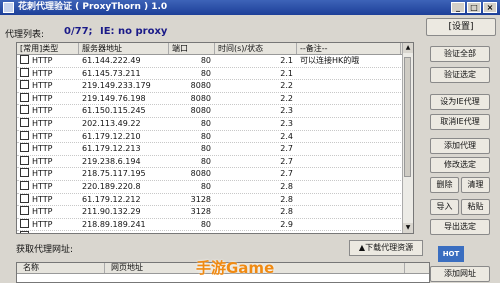 This screenshot has height=283, width=500. What do you see at coordinates (408, 228) in the screenshot?
I see `scroll-down-icon: ▼` at bounding box center [408, 228].